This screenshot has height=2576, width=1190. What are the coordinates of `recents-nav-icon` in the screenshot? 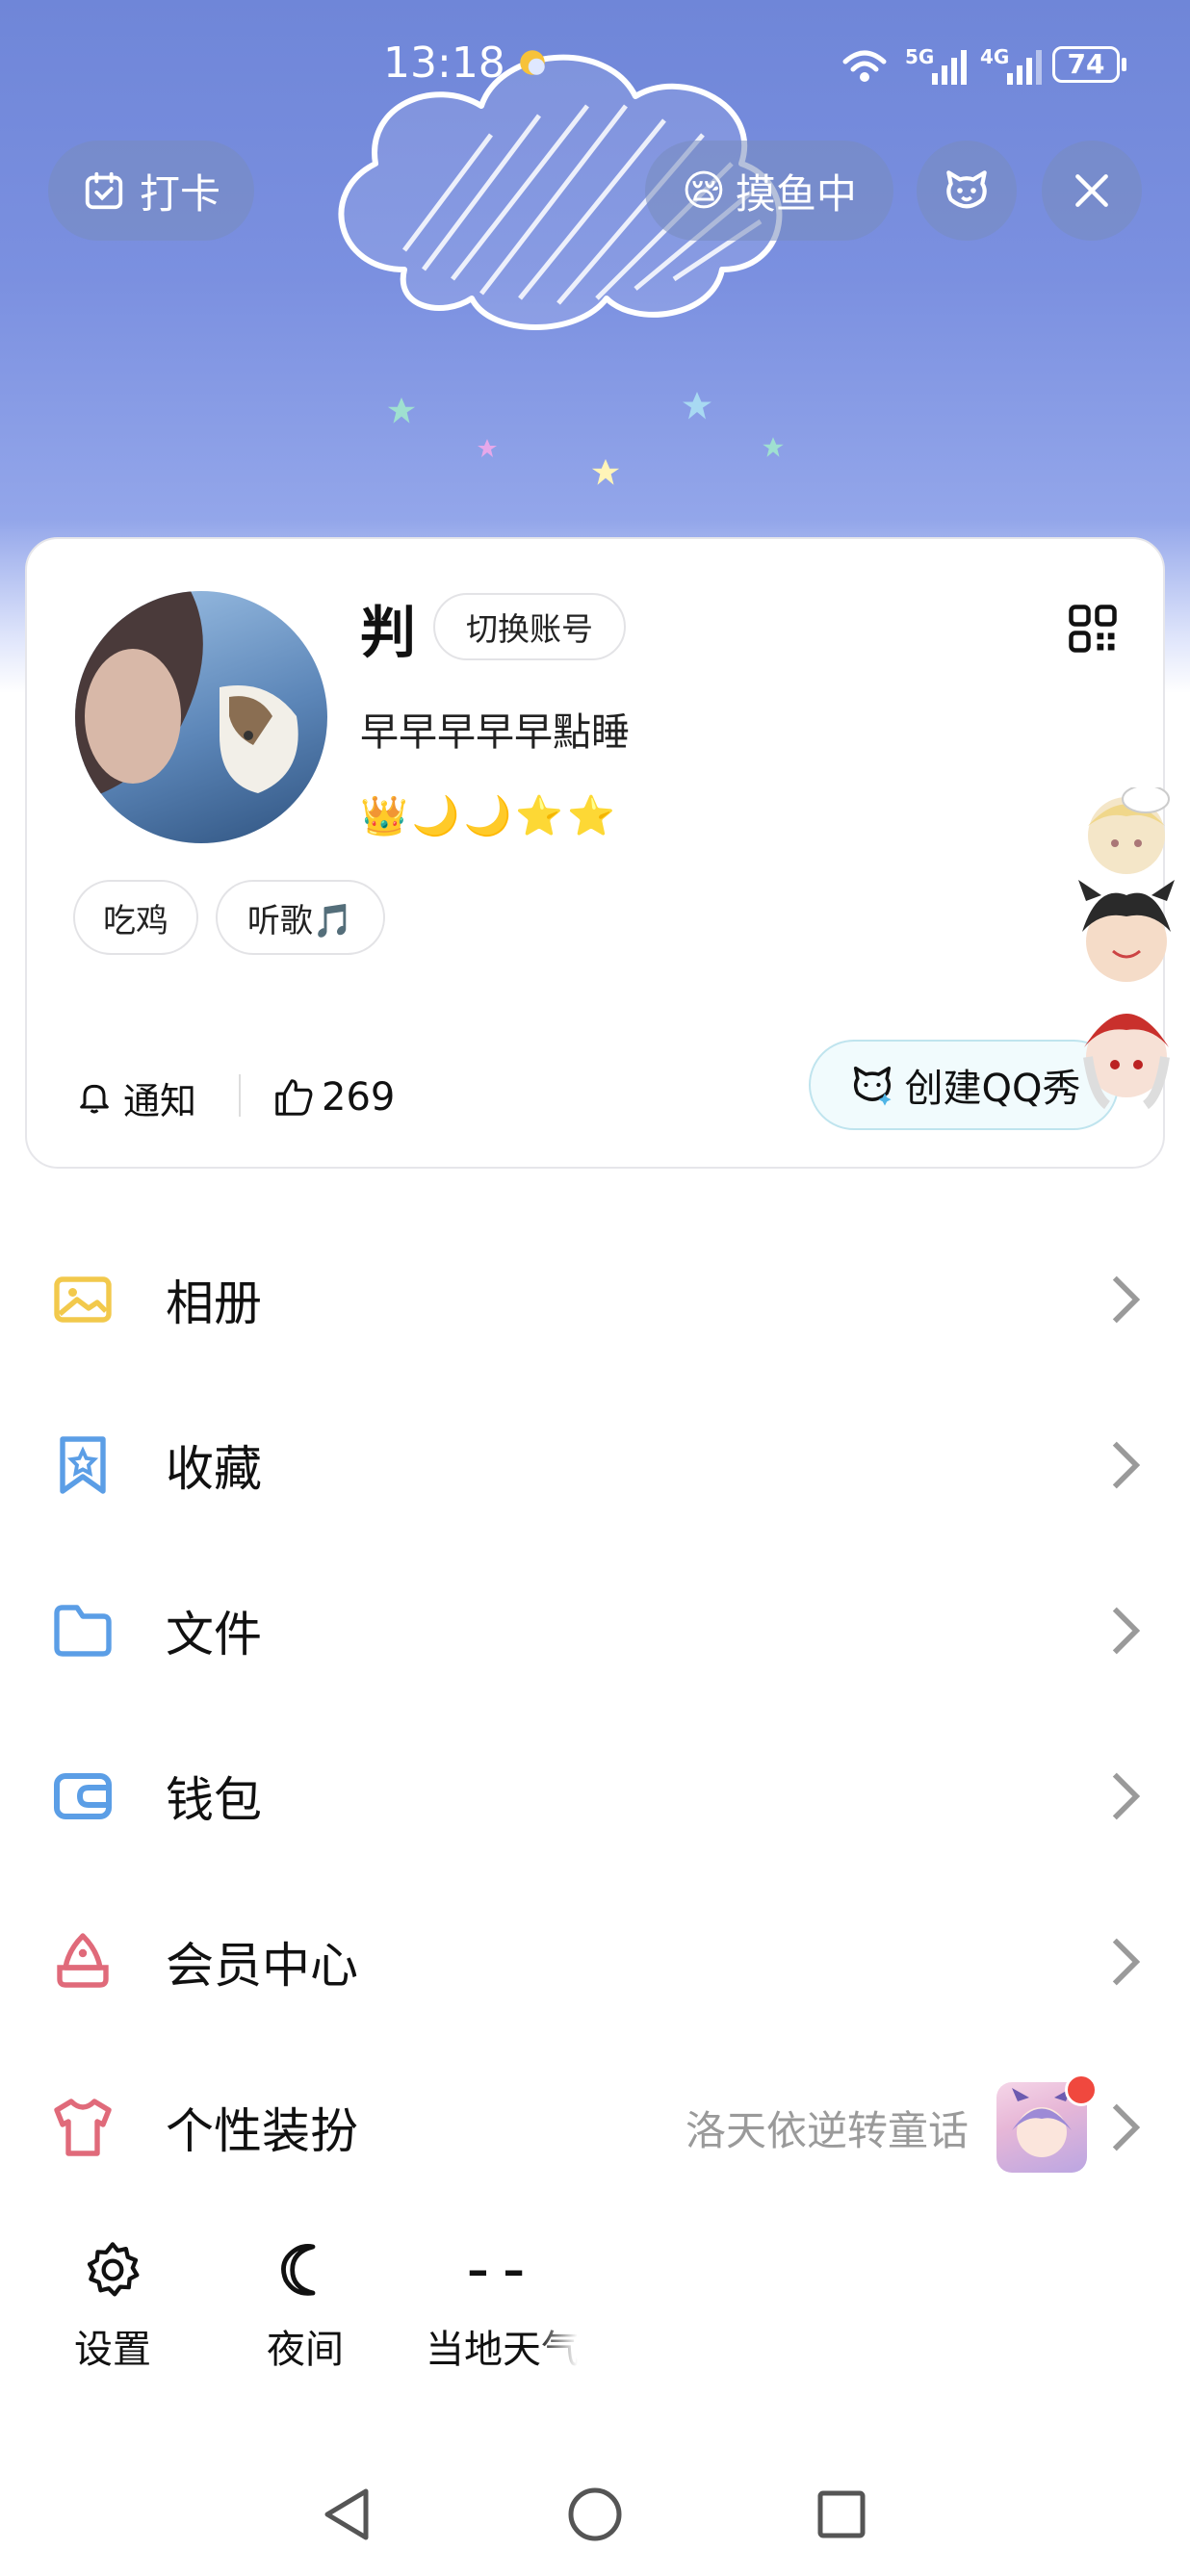 It's located at (842, 2514).